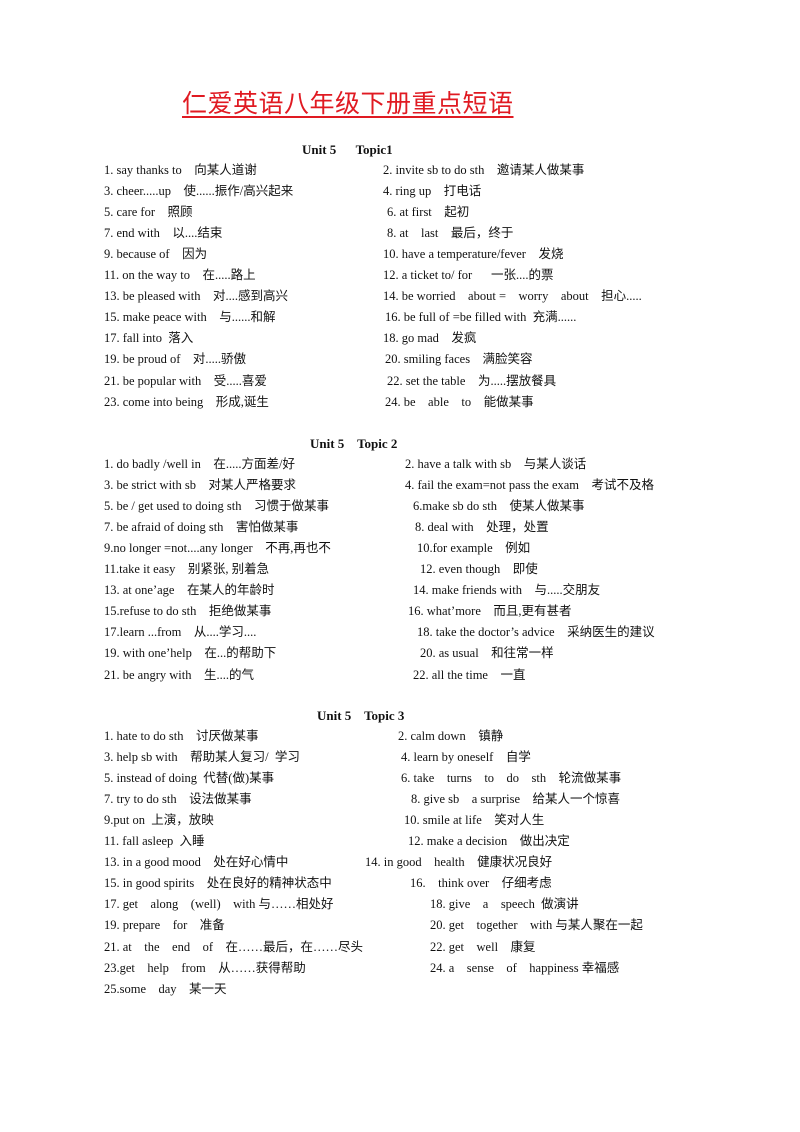 Image resolution: width=800 pixels, height=1132 pixels. I want to click on section-heading: Unit 5 Topic 3, so click(361, 715).